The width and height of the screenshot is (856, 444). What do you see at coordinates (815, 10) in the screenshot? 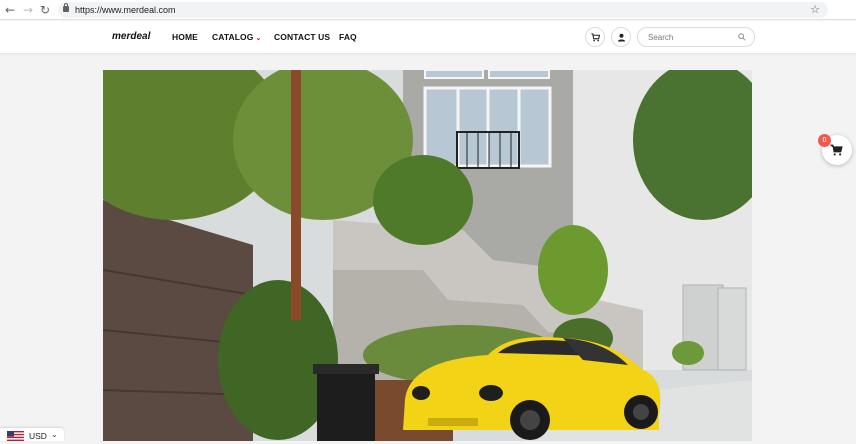
I see `bookmark-star-icon: ☆` at bounding box center [815, 10].